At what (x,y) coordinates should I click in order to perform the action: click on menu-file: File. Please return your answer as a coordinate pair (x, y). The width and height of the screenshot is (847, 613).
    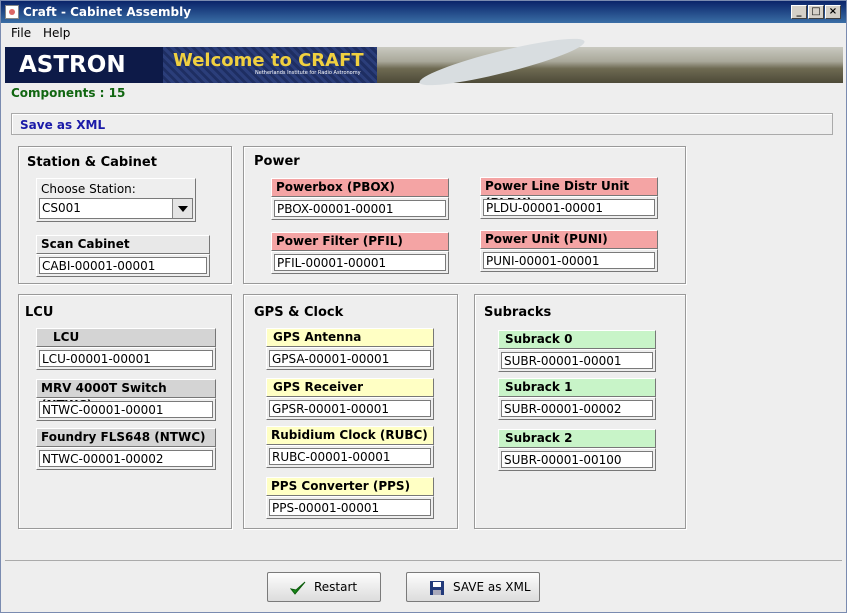
    Looking at the image, I should click on (21, 33).